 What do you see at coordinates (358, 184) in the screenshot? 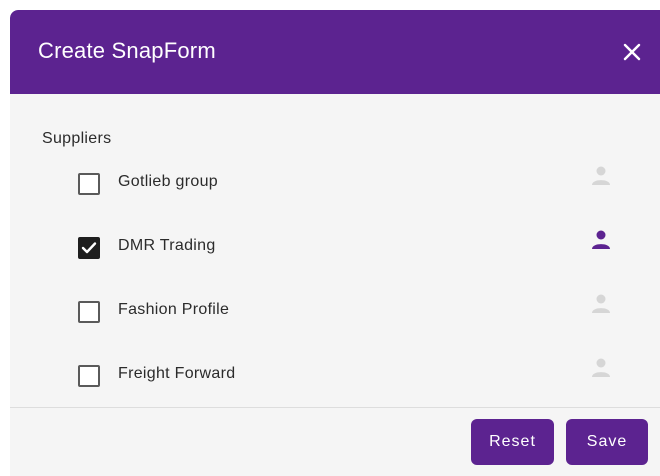
I see `supplier-row: Gotlieb group` at bounding box center [358, 184].